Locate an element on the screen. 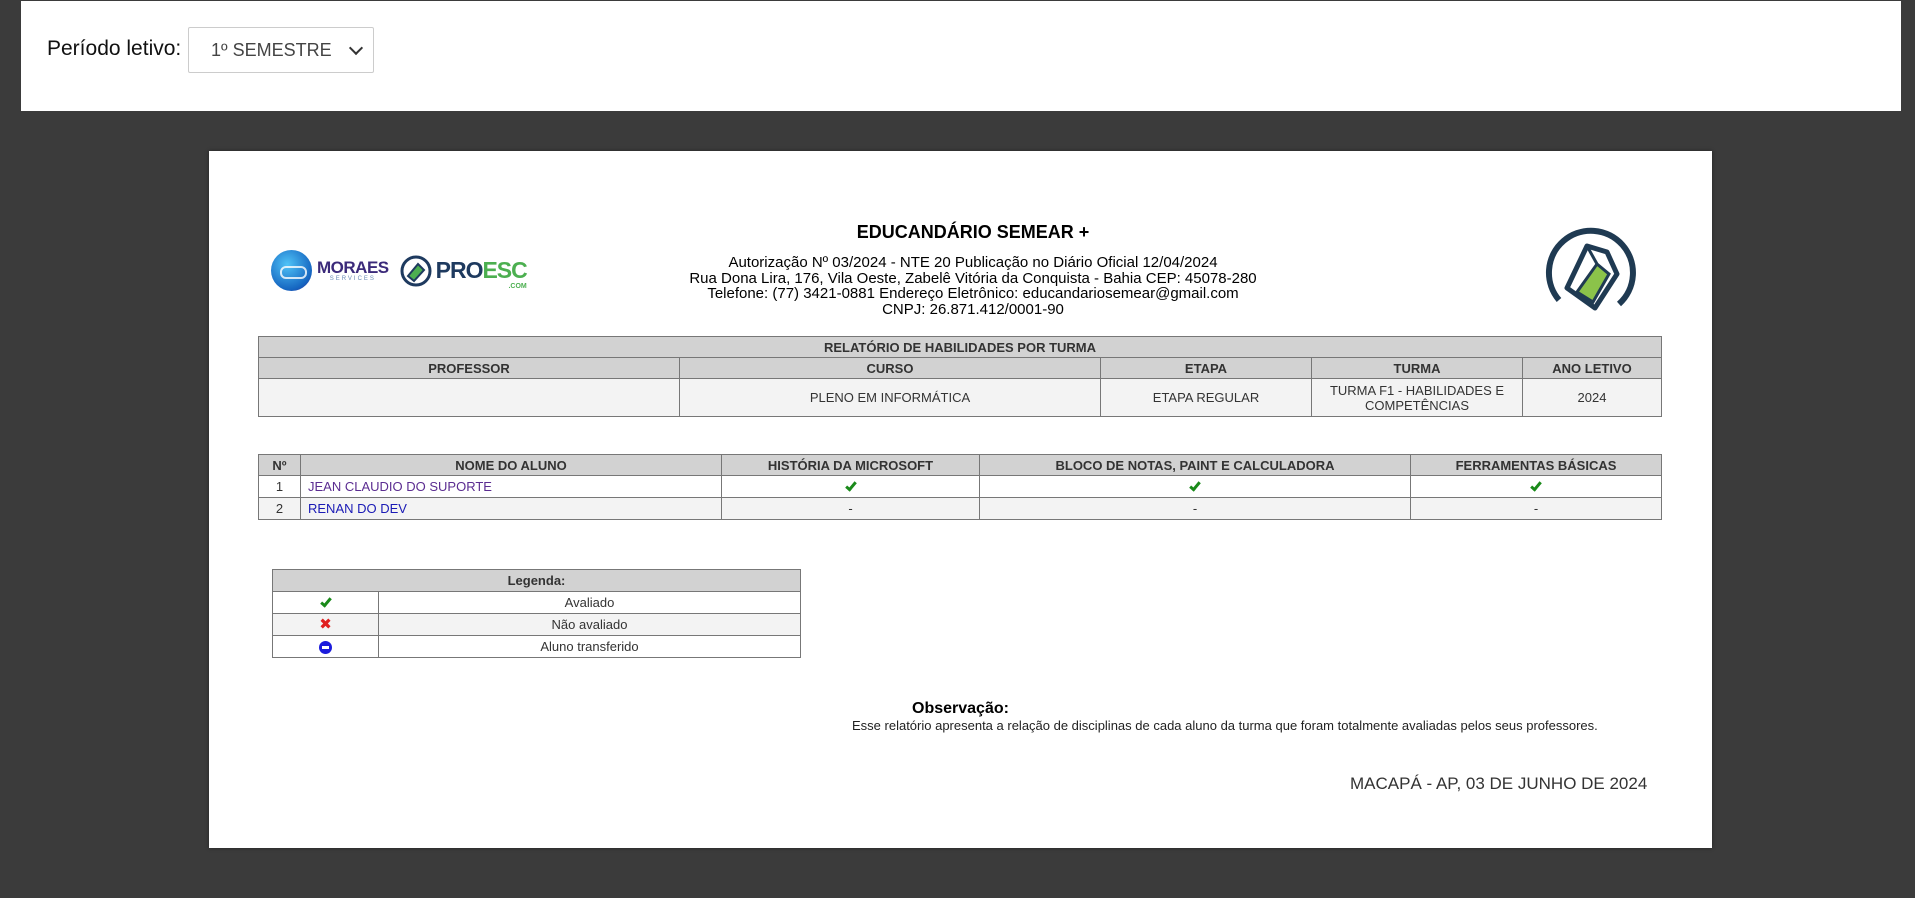 The height and width of the screenshot is (898, 1915). legend-row: ✖ Não avaliado is located at coordinates (536, 624).